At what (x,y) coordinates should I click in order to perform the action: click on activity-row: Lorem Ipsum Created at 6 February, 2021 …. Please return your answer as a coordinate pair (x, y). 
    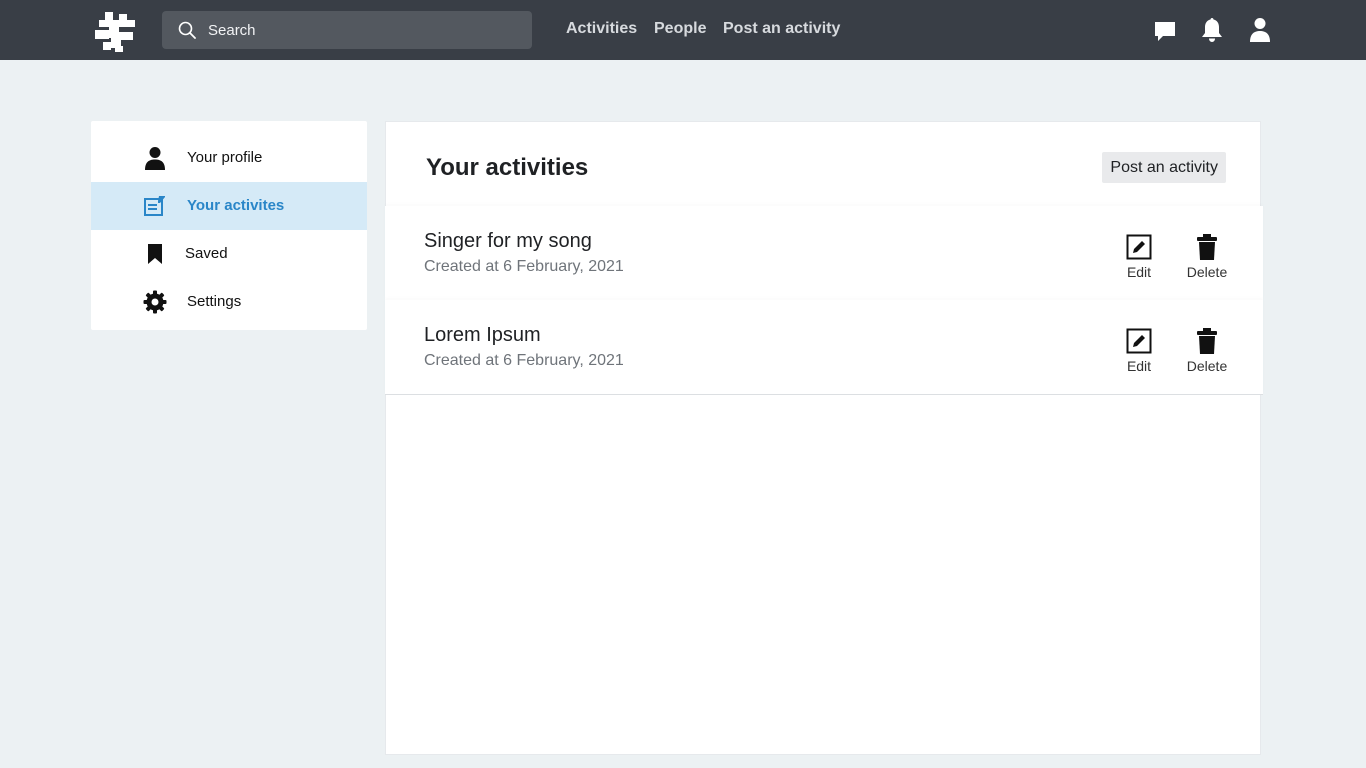
    Looking at the image, I should click on (824, 347).